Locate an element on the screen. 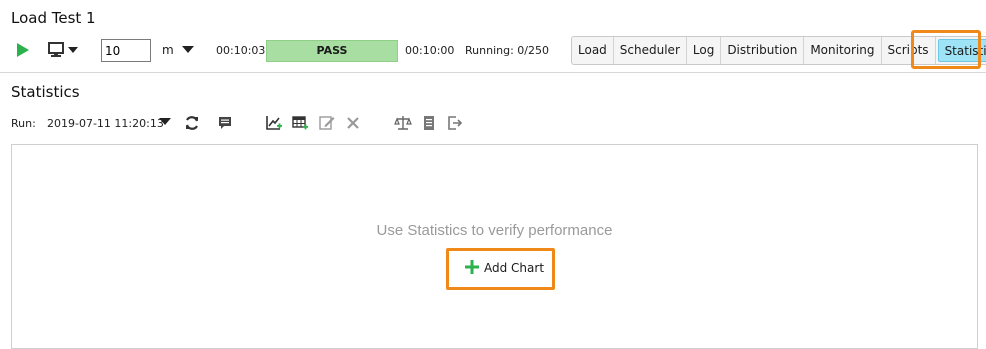 This screenshot has width=986, height=349. export-button is located at coordinates (455, 123).